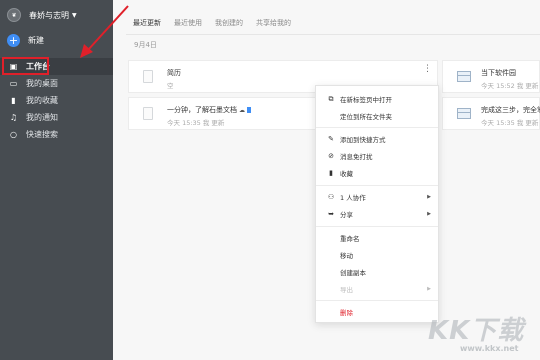 The image size is (540, 360). Describe the element at coordinates (353, 273) in the screenshot. I see `menu-item-label: 创建副本` at that location.